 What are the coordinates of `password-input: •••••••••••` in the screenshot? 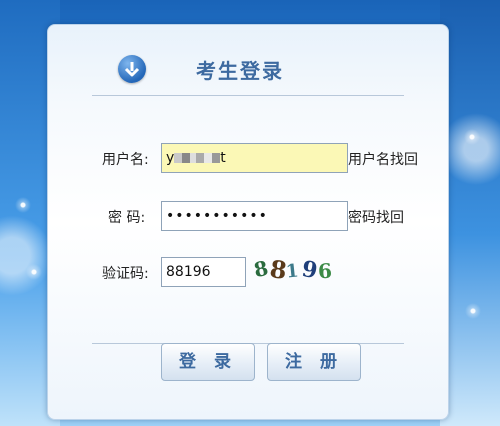 It's located at (254, 216).